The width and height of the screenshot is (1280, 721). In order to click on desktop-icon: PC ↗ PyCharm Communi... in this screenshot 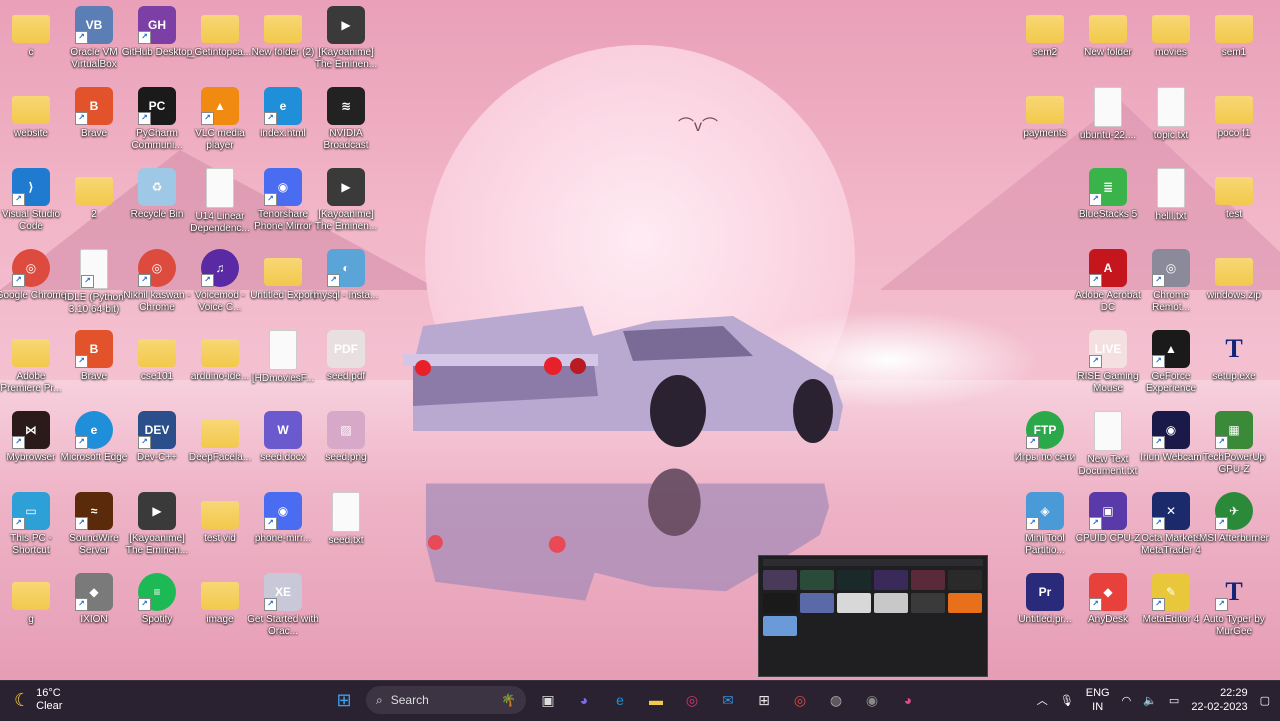, I will do `click(157, 119)`.